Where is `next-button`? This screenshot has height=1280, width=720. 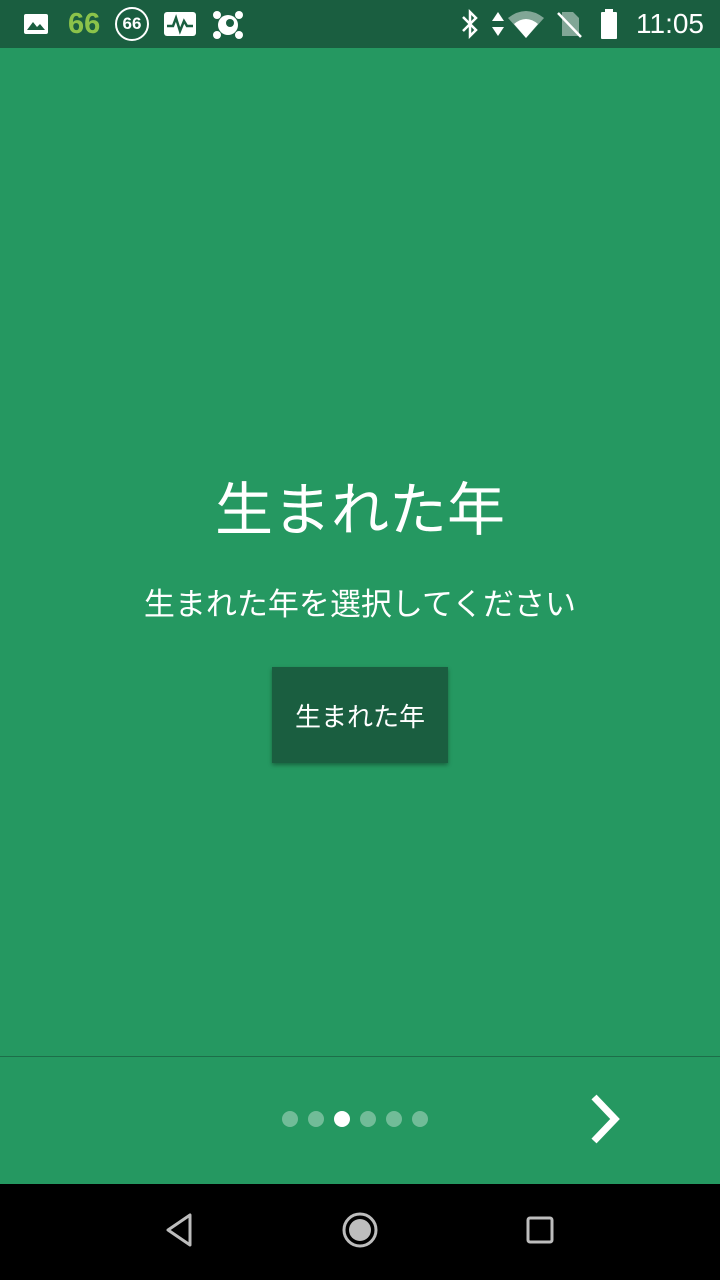 next-button is located at coordinates (604, 1121).